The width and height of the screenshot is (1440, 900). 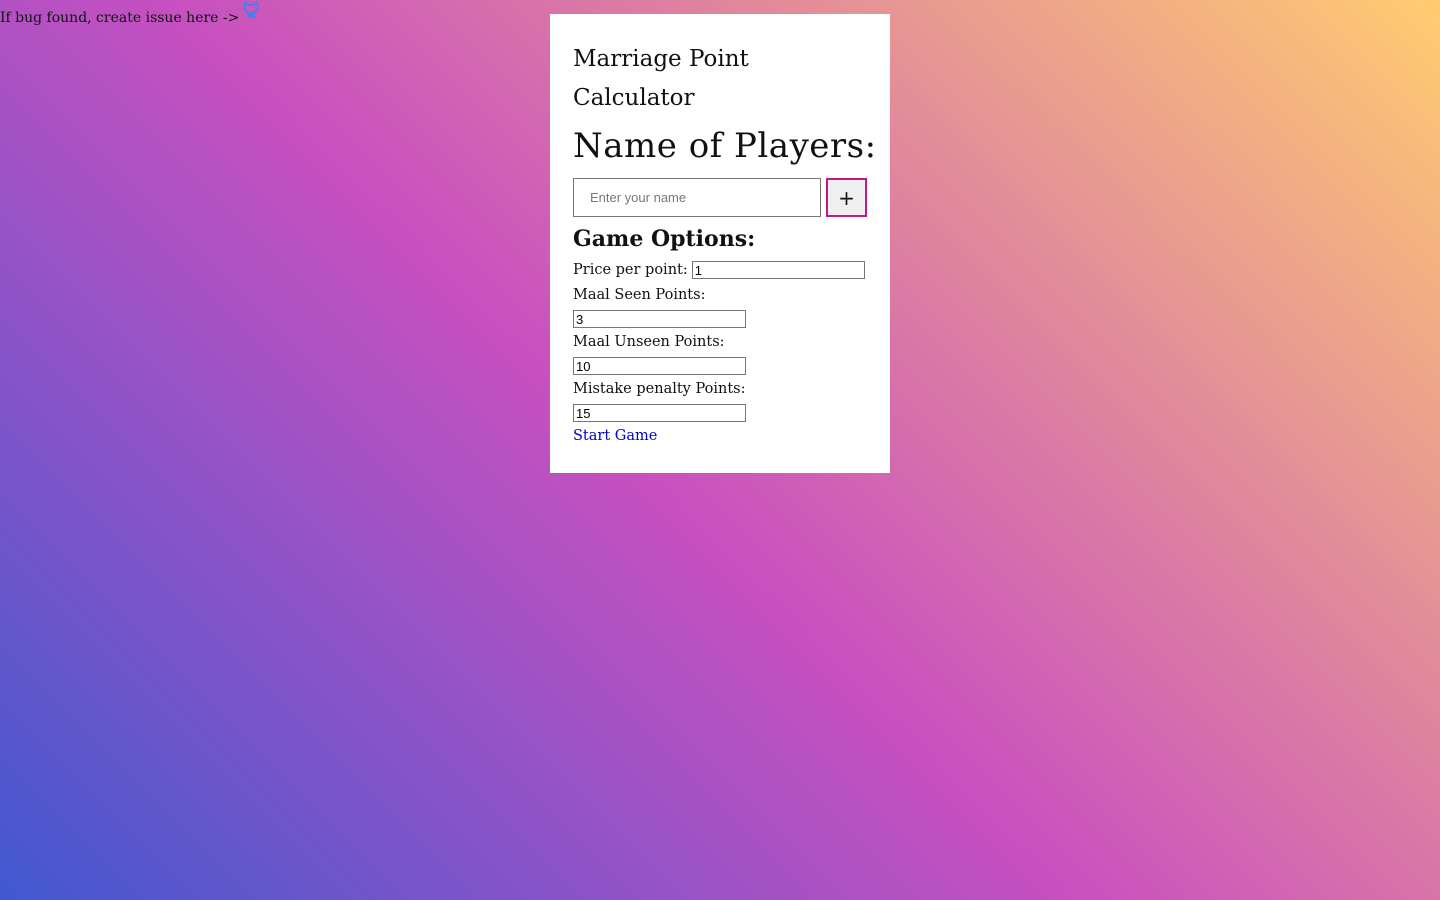 I want to click on maal-seen-row: Maal Seen Points:, so click(x=720, y=306).